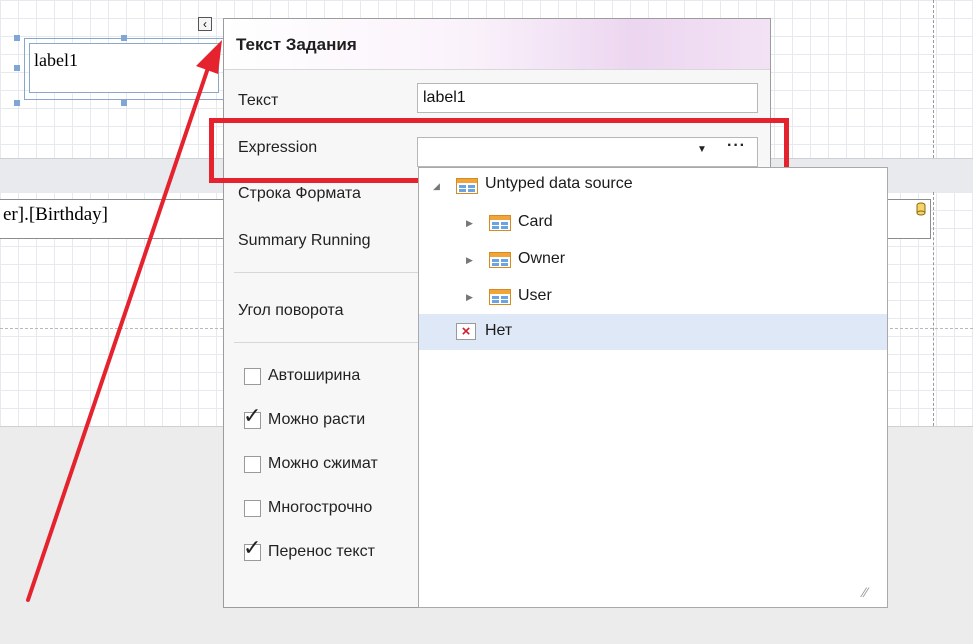 This screenshot has width=973, height=644. What do you see at coordinates (535, 222) in the screenshot?
I see `tree-item-card: Card` at bounding box center [535, 222].